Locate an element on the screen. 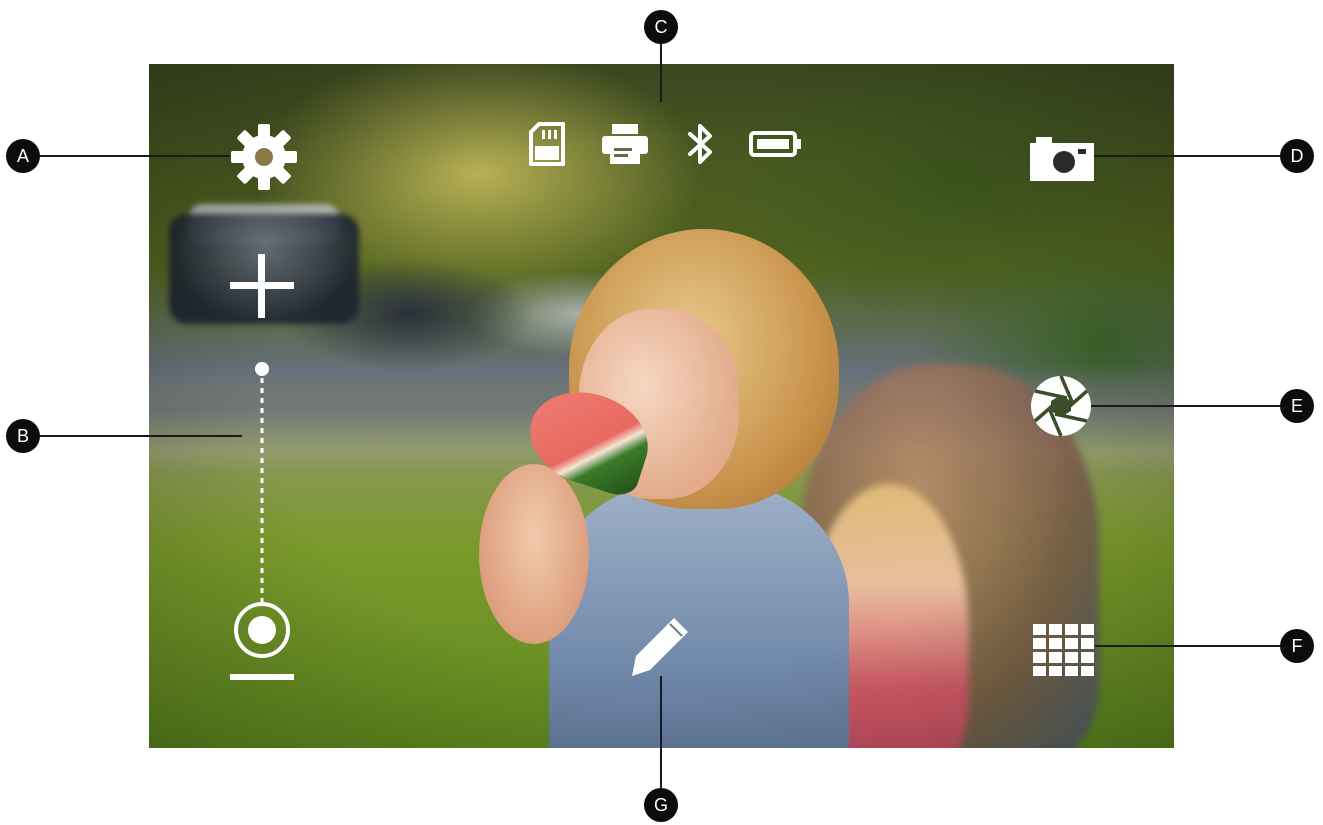  plus-icon is located at coordinates (262, 286).